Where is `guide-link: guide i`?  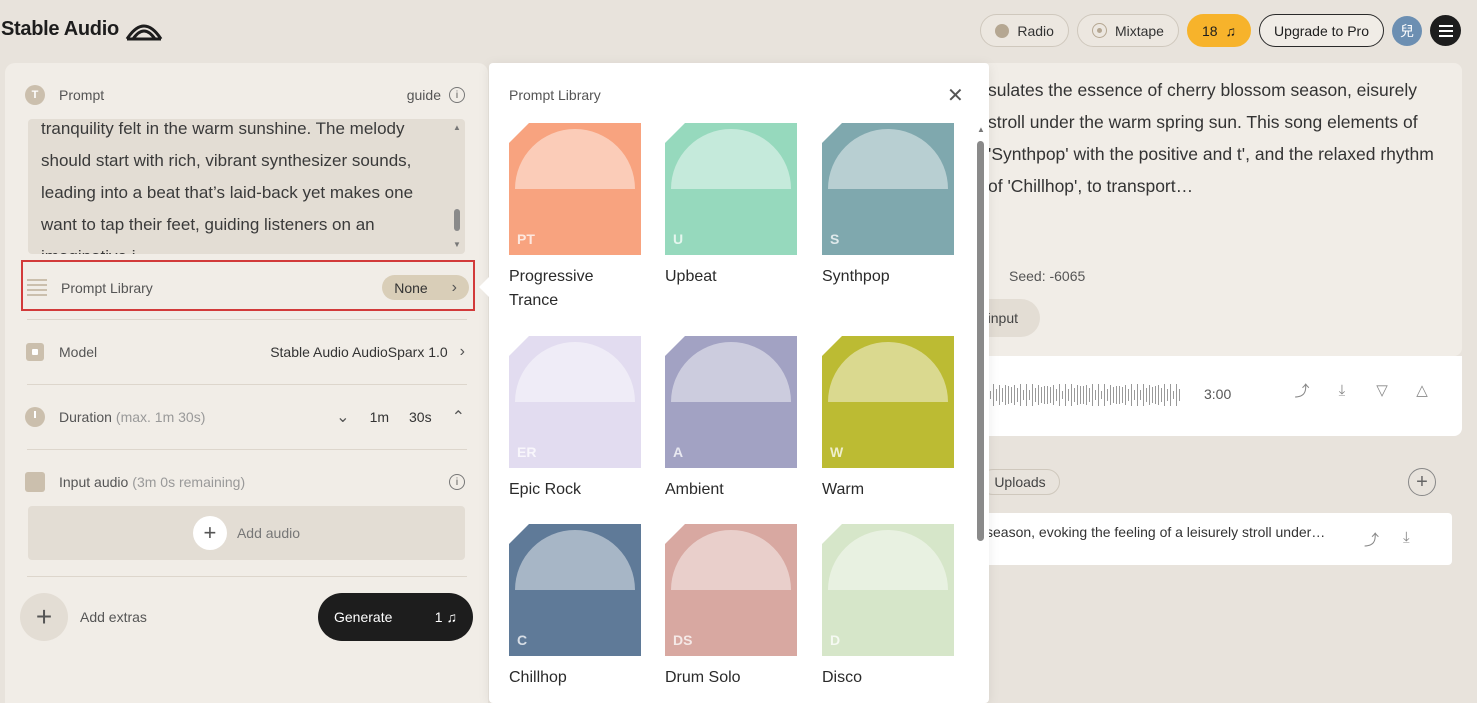
guide-link: guide i is located at coordinates (436, 95).